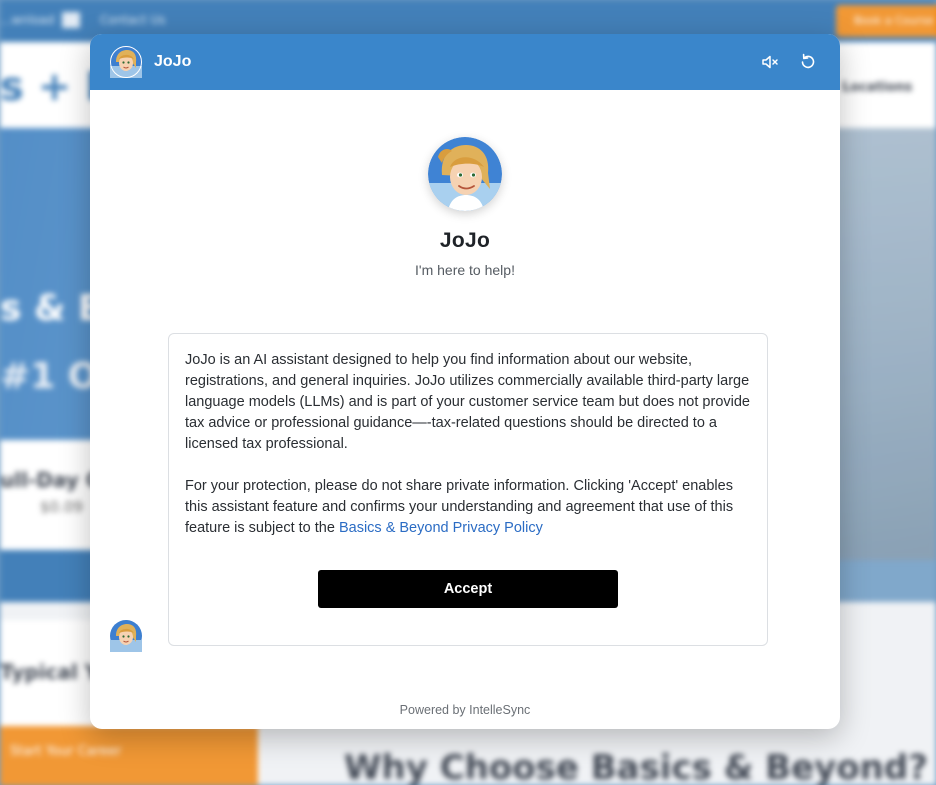 This screenshot has width=936, height=785. I want to click on agent-name: JoJo, so click(465, 240).